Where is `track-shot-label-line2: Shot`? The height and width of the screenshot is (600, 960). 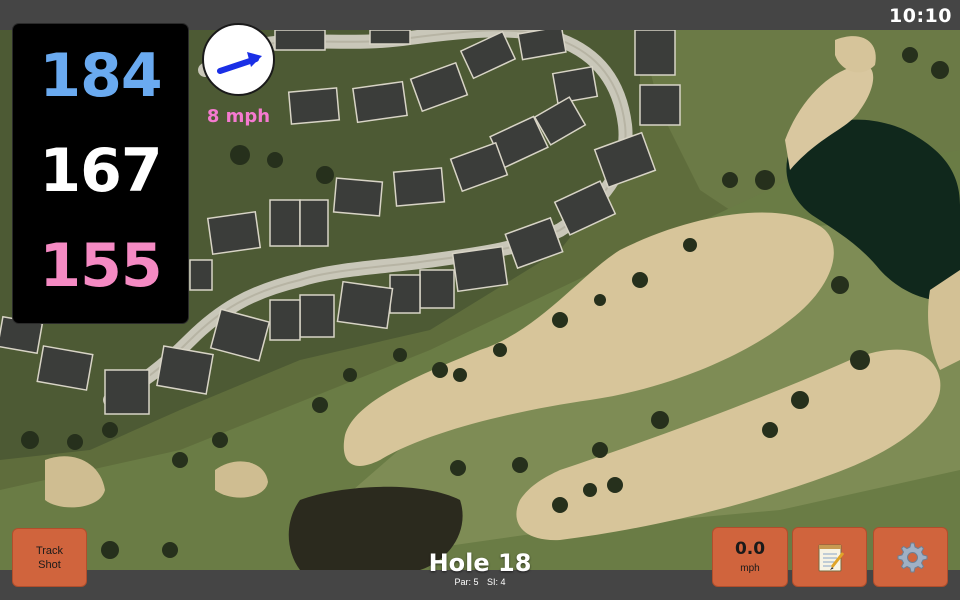 track-shot-label-line2: Shot is located at coordinates (49, 564).